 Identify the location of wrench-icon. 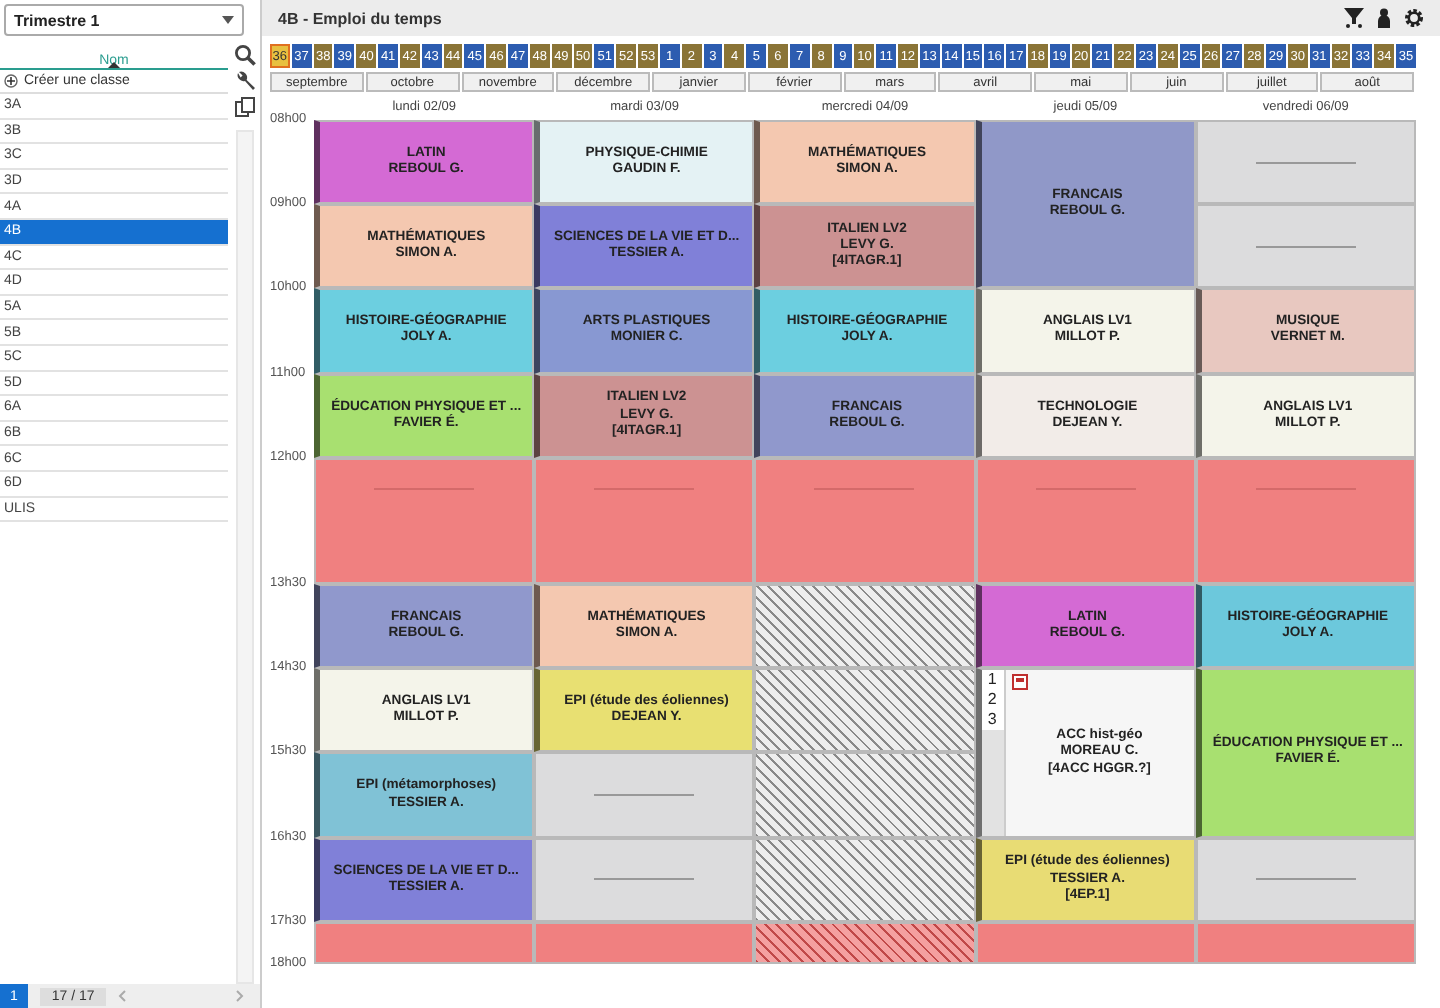
(244, 81).